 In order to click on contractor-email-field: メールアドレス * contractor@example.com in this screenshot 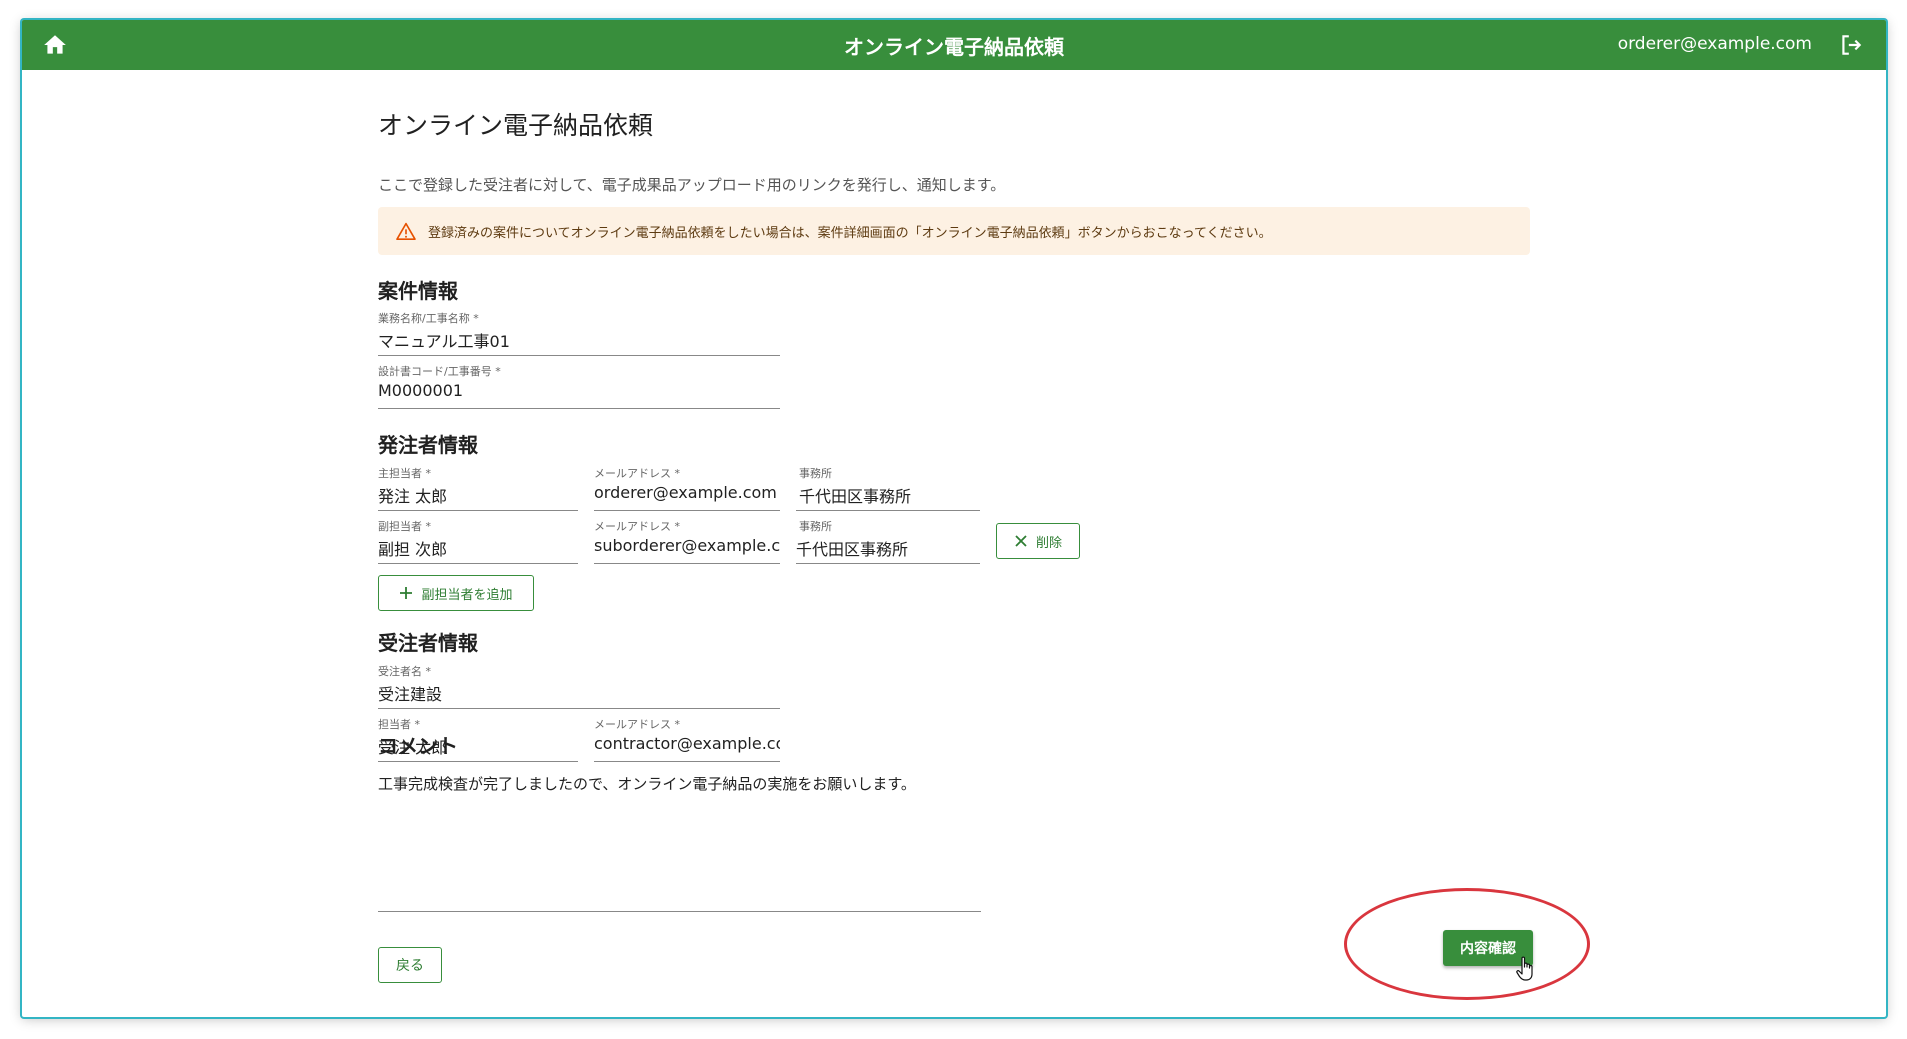, I will do `click(687, 739)`.